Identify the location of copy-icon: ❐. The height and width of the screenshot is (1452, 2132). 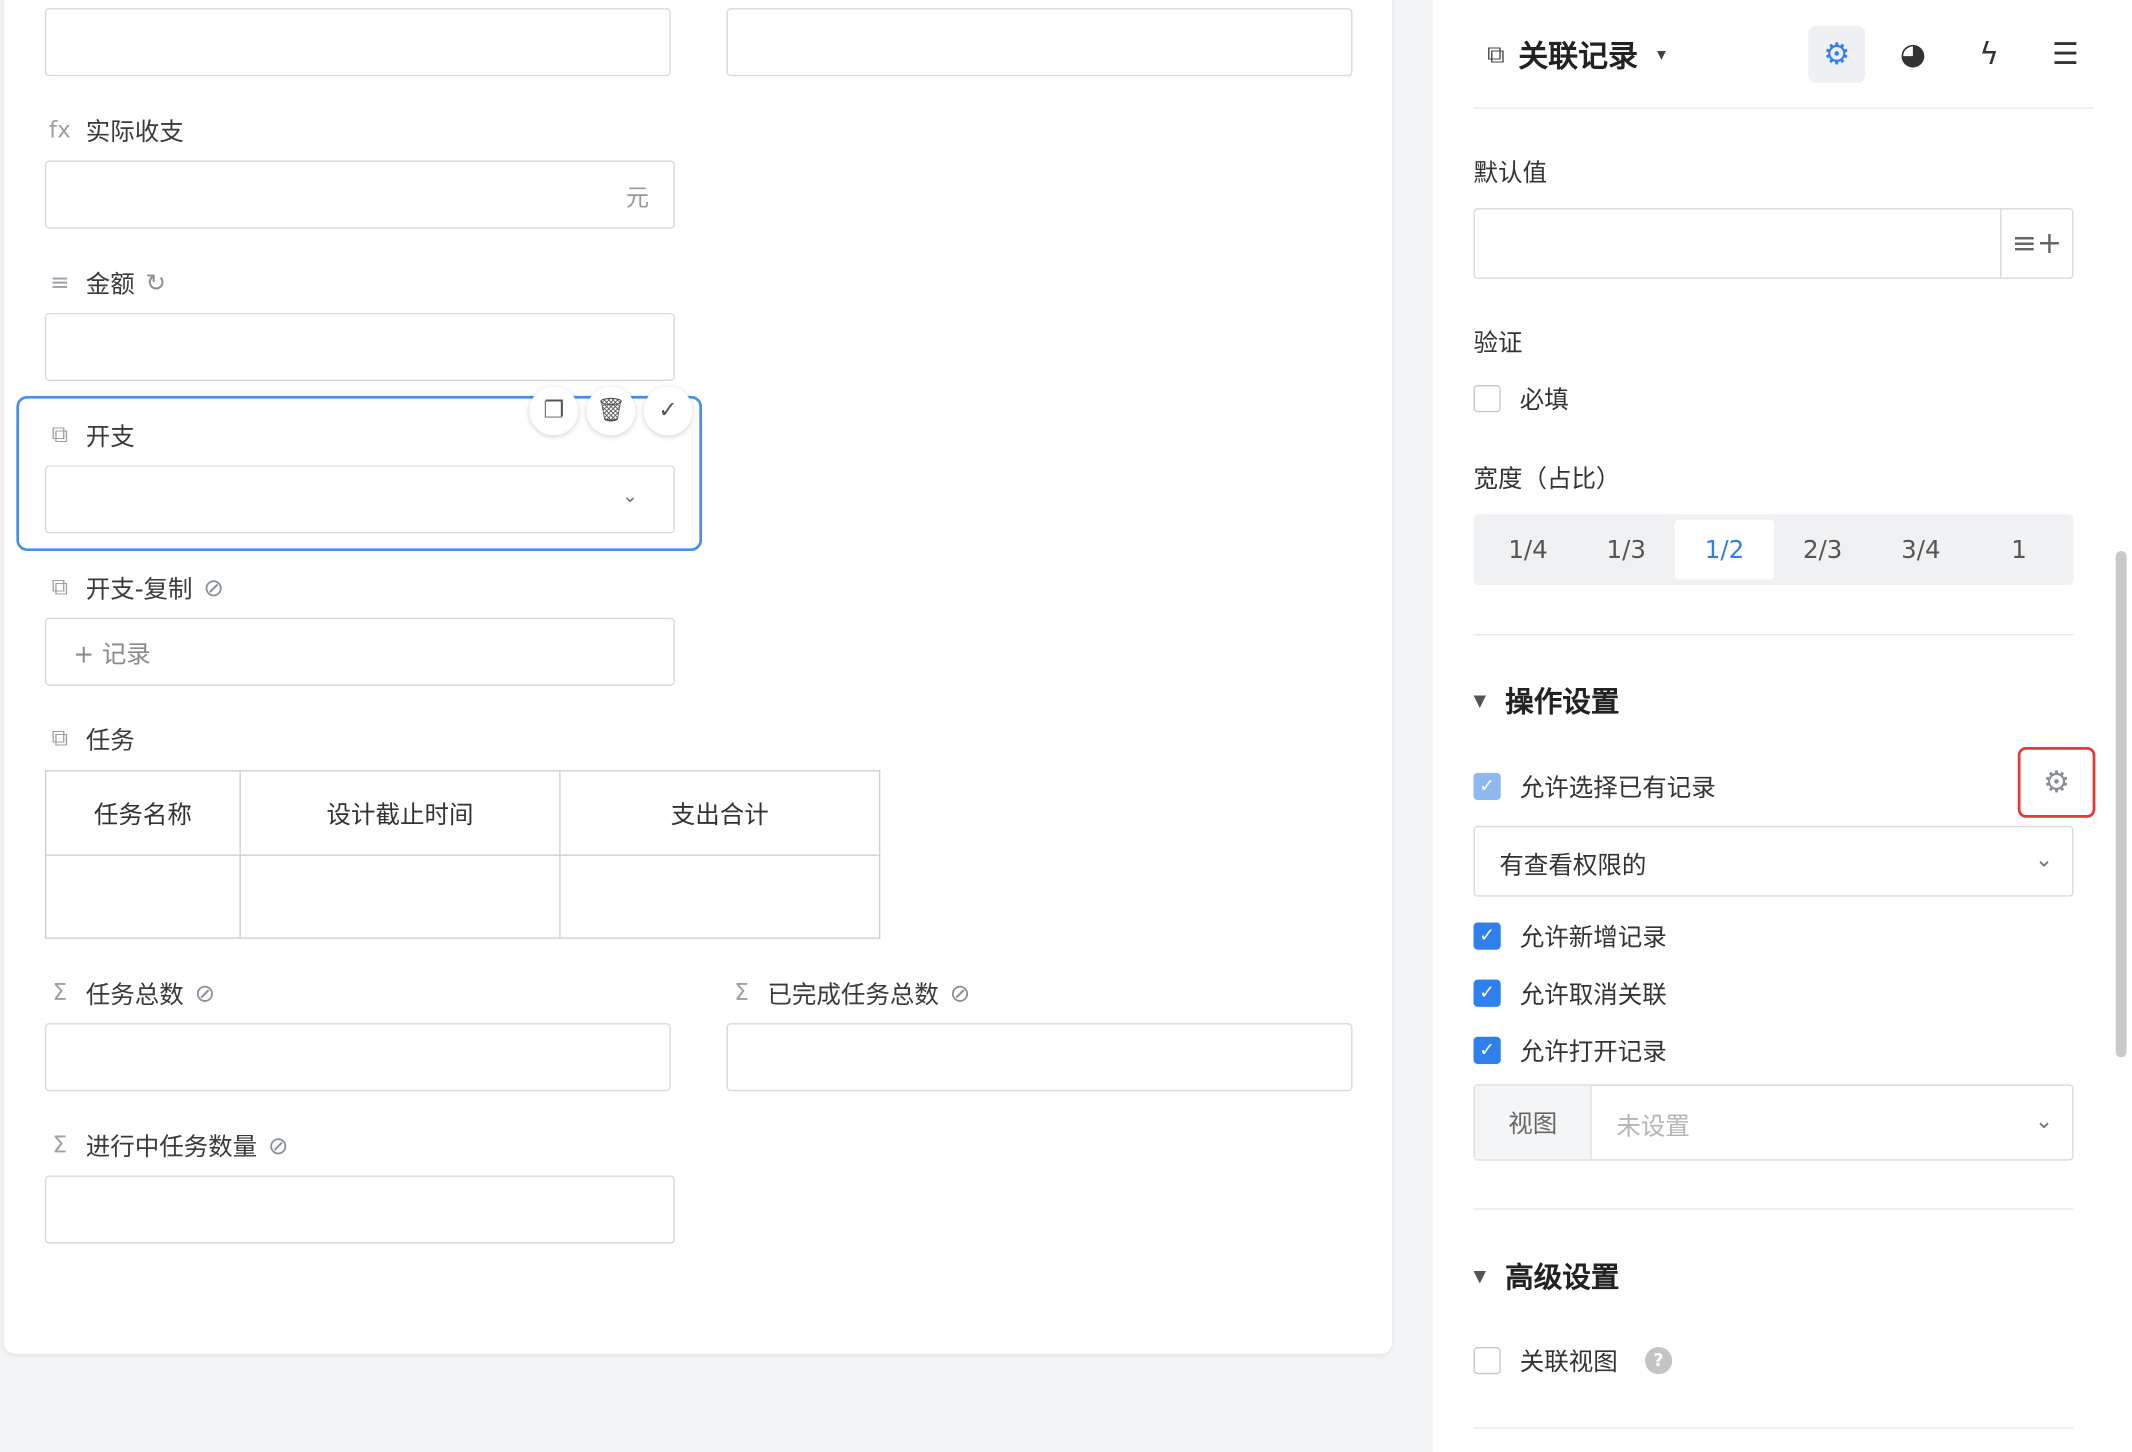
(554, 411).